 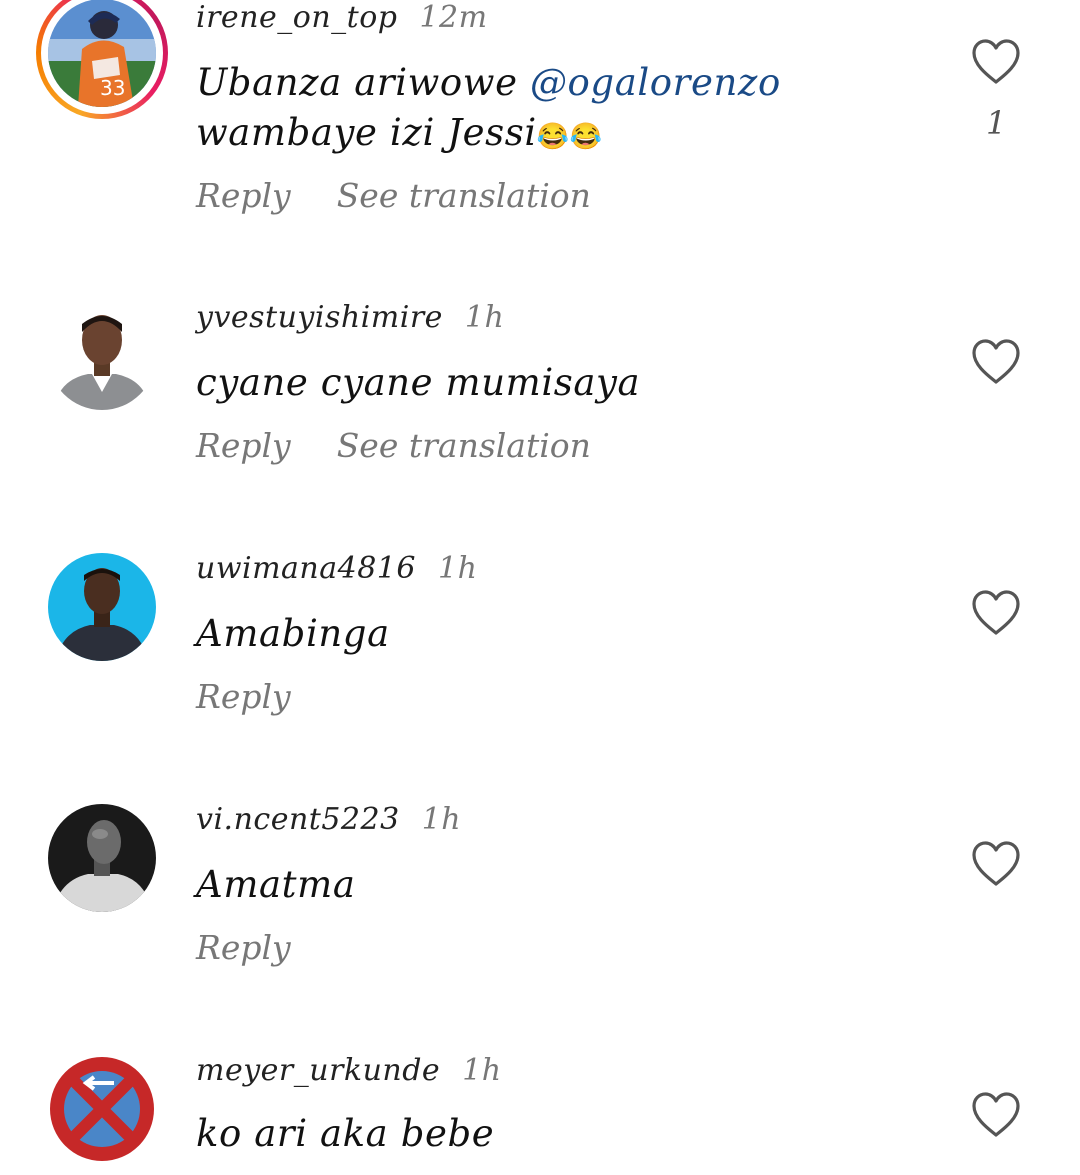 I want to click on comment-text: ko ari aka bebe, so click(x=345, y=1133).